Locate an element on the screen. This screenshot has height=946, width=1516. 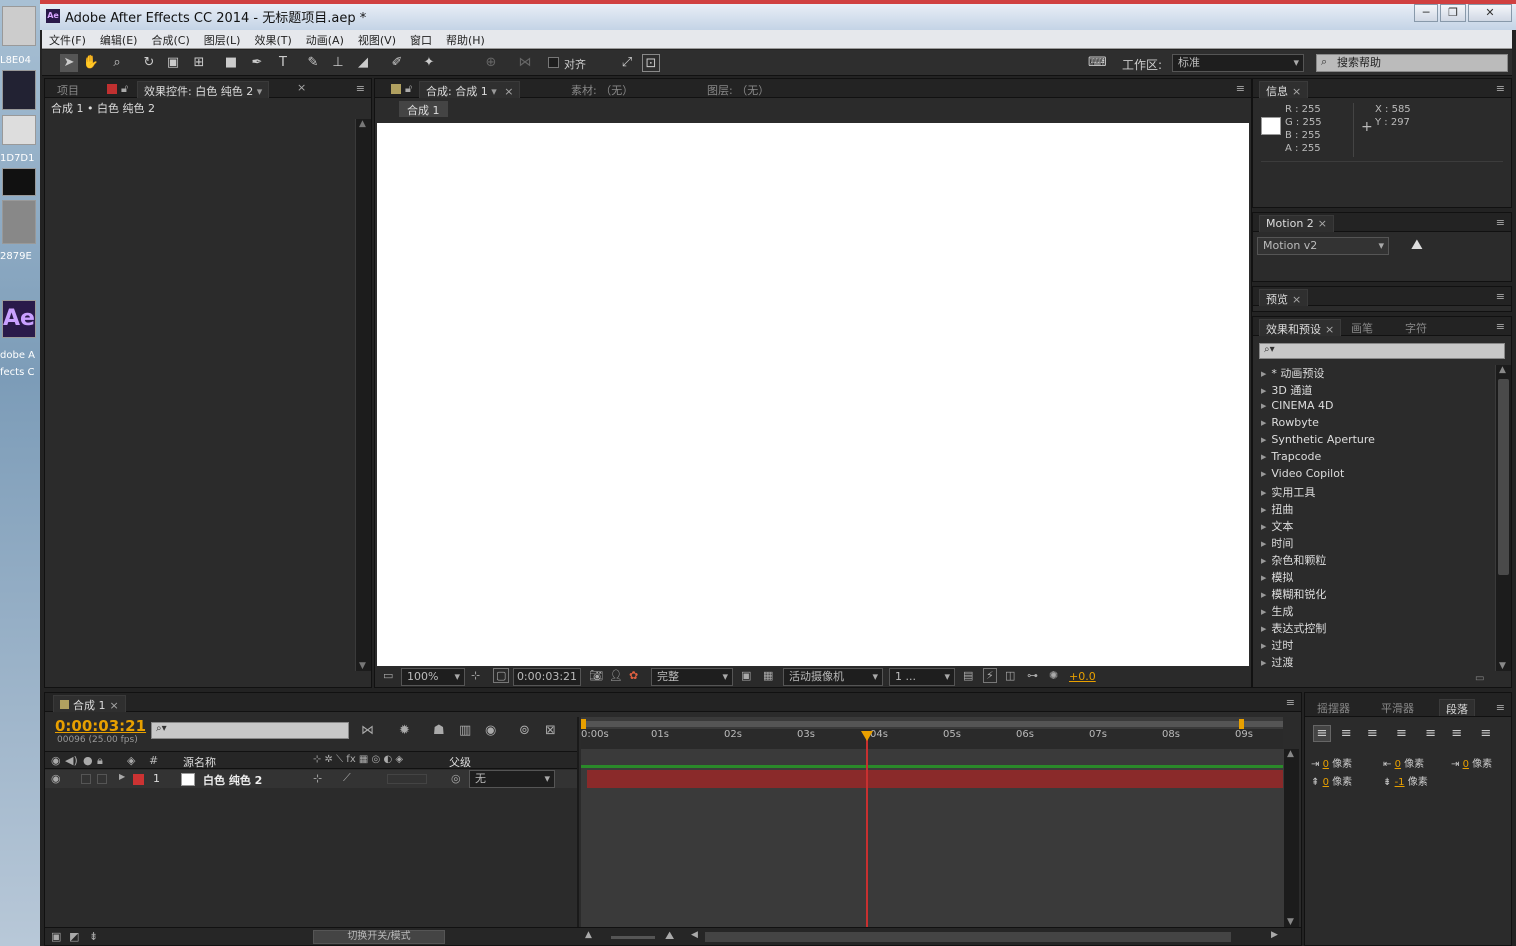
tab-brushes: 画笔 is located at coordinates (1362, 327).